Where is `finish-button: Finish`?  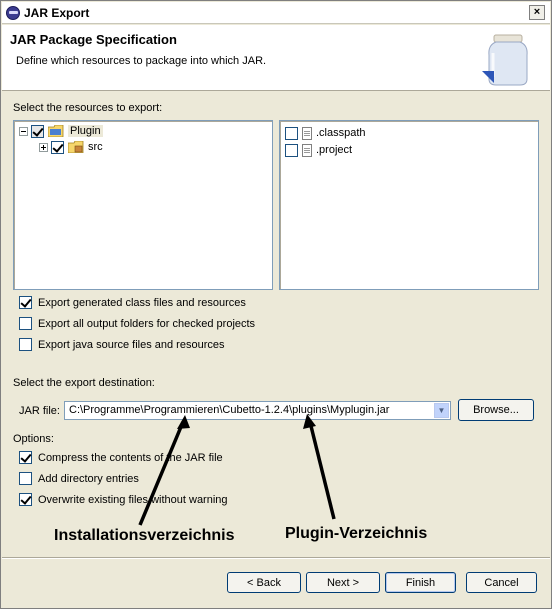 finish-button: Finish is located at coordinates (420, 582).